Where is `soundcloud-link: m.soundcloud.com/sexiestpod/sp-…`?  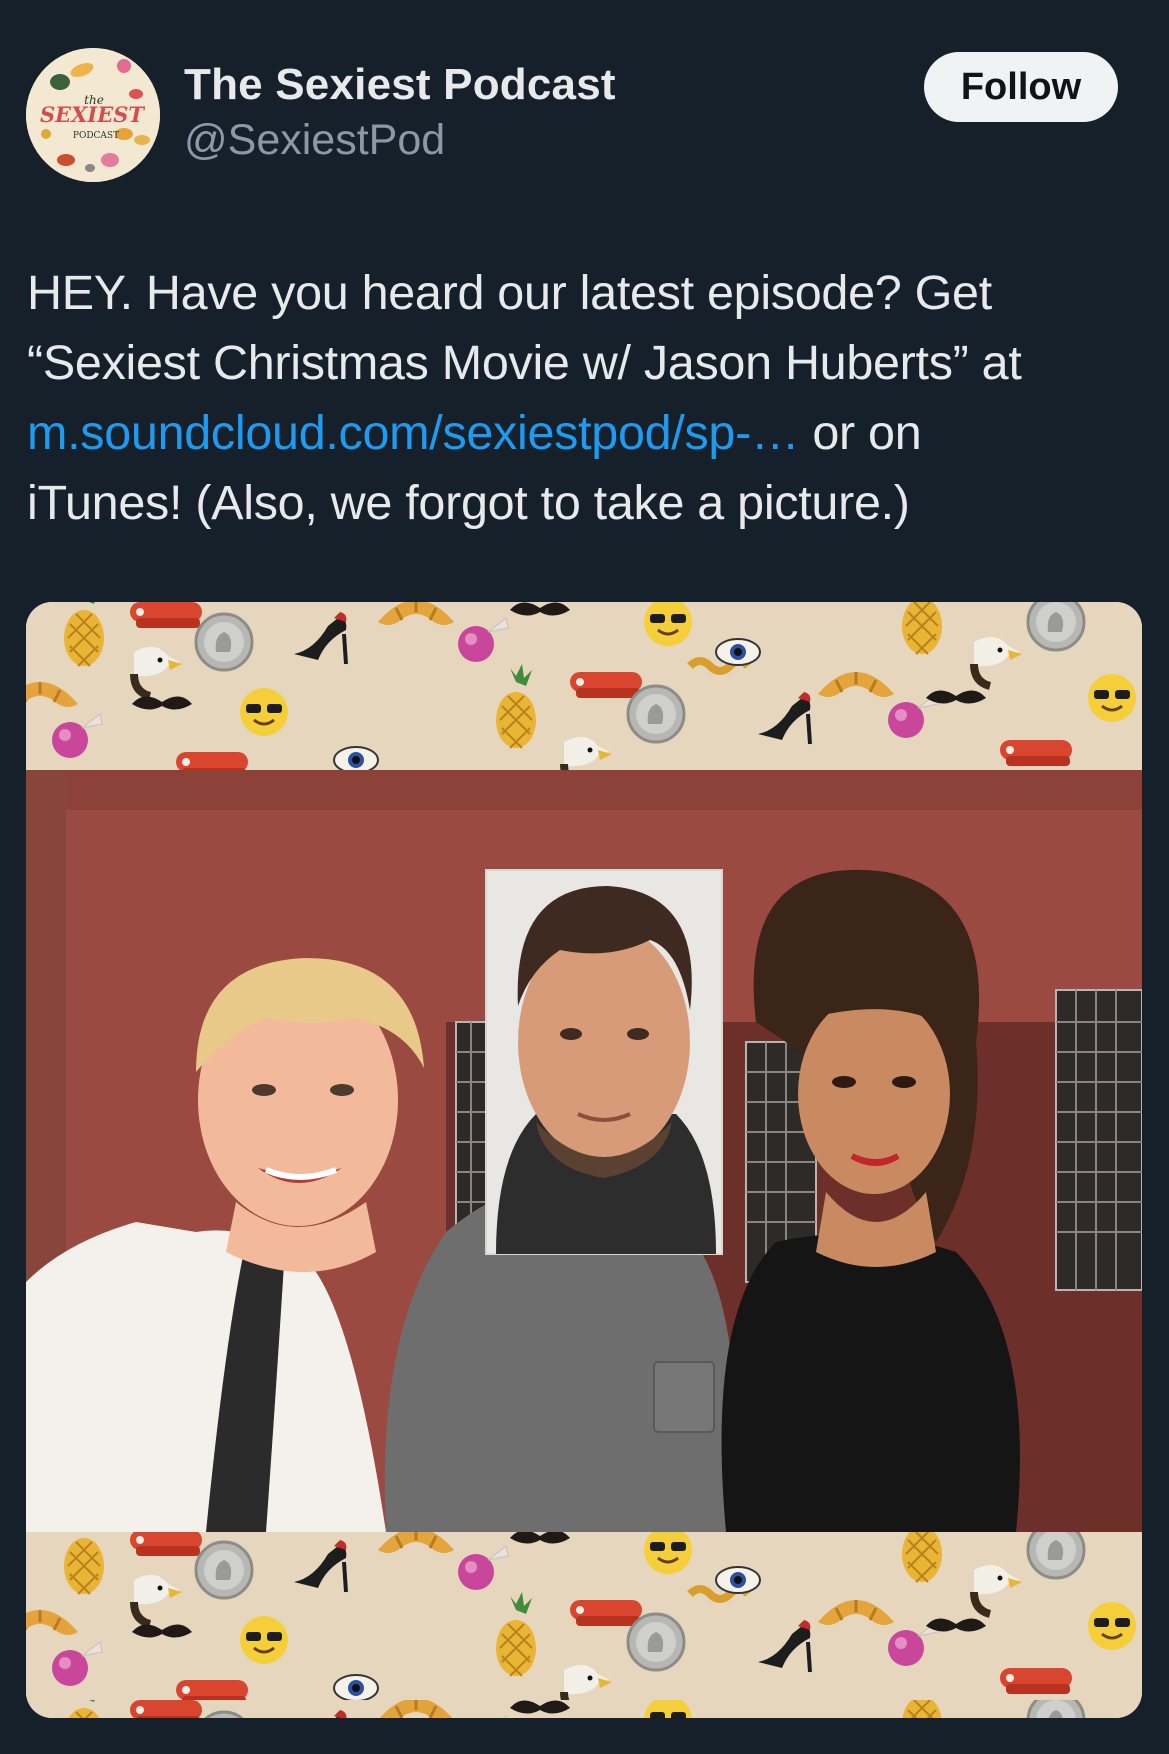 soundcloud-link: m.soundcloud.com/sexiestpod/sp-… is located at coordinates (413, 433).